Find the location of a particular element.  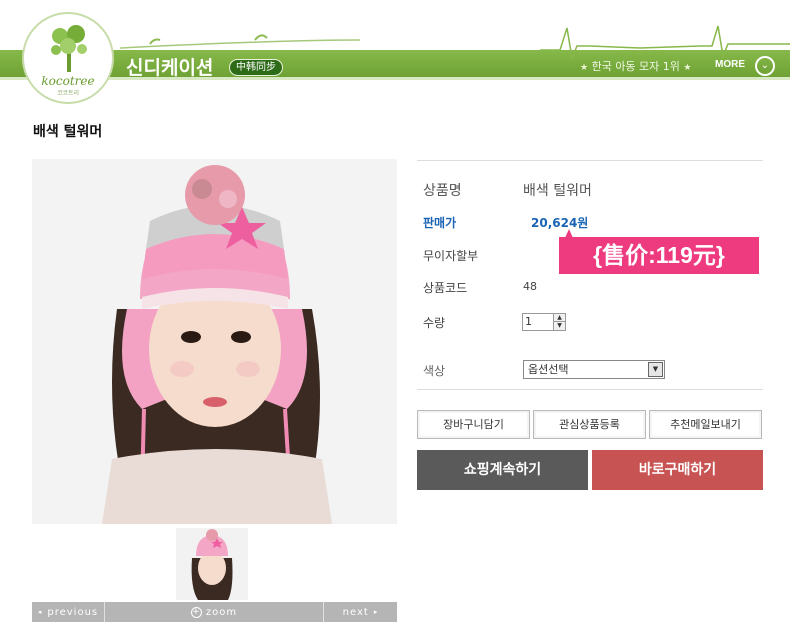

label-quantity: 수량 is located at coordinates (434, 323).